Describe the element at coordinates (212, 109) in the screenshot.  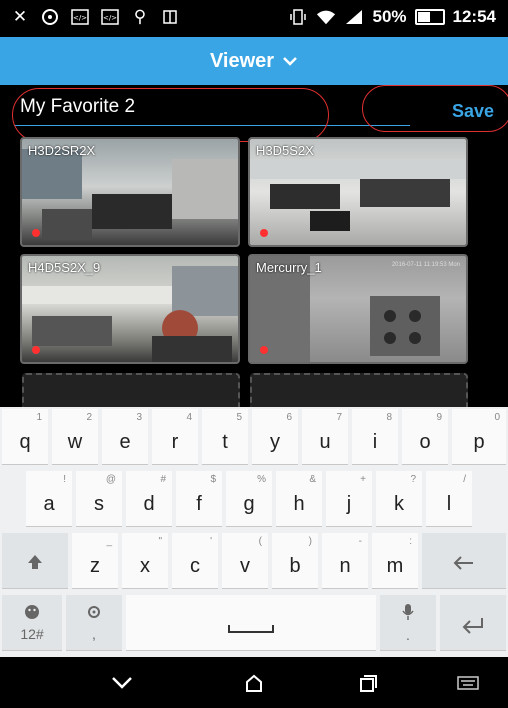
I see `favorite-name-input` at that location.